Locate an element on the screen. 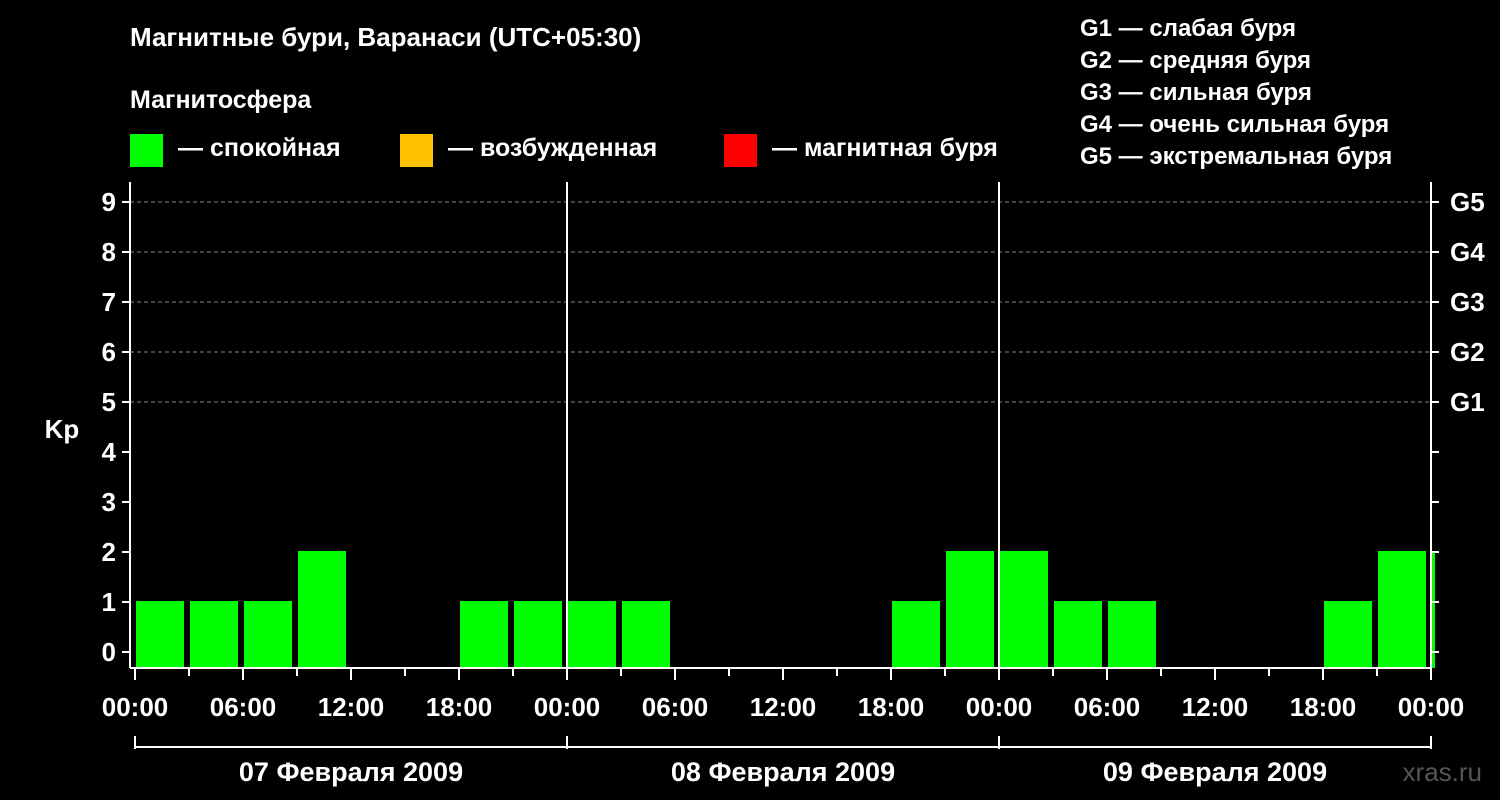  y-tick-label: 6 is located at coordinates (109, 352).